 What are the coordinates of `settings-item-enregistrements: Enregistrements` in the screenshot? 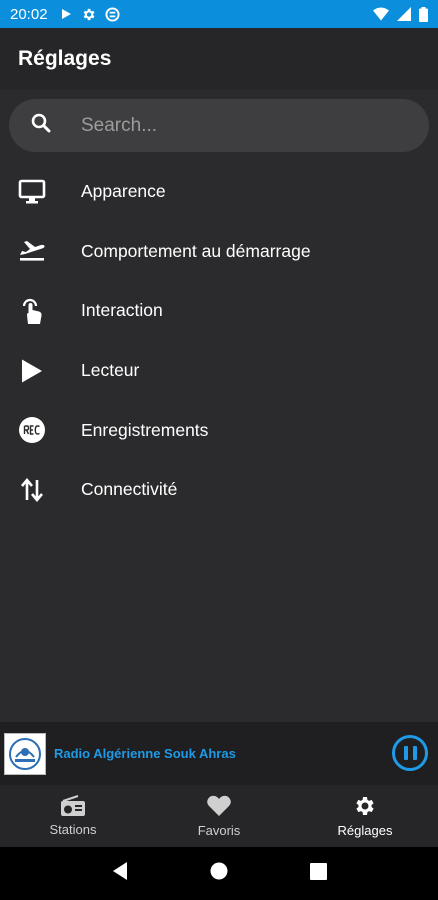 It's located at (219, 430).